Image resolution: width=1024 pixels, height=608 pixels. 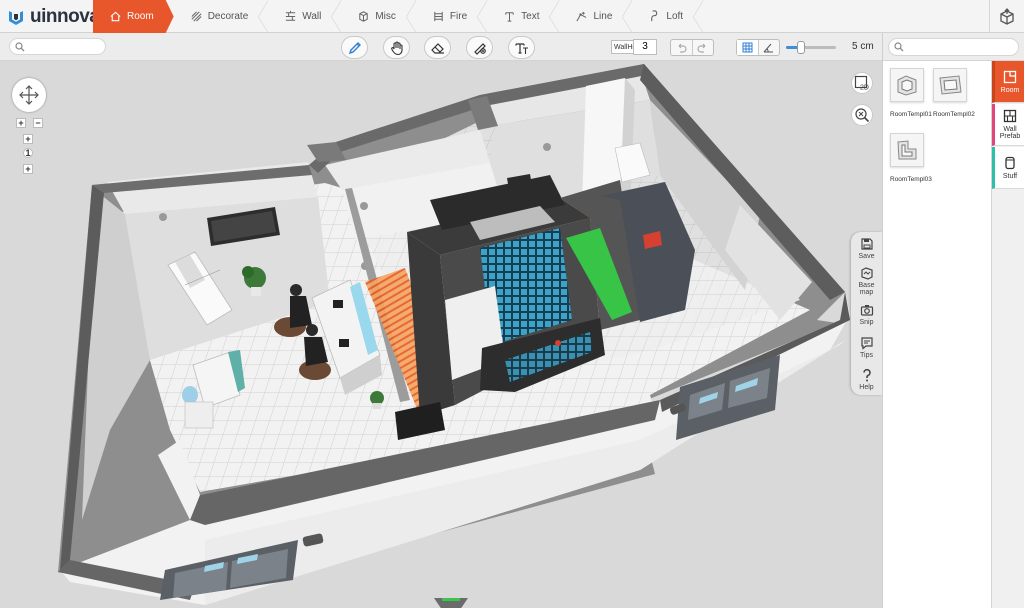 I want to click on paint-icon, so click(x=479, y=48).